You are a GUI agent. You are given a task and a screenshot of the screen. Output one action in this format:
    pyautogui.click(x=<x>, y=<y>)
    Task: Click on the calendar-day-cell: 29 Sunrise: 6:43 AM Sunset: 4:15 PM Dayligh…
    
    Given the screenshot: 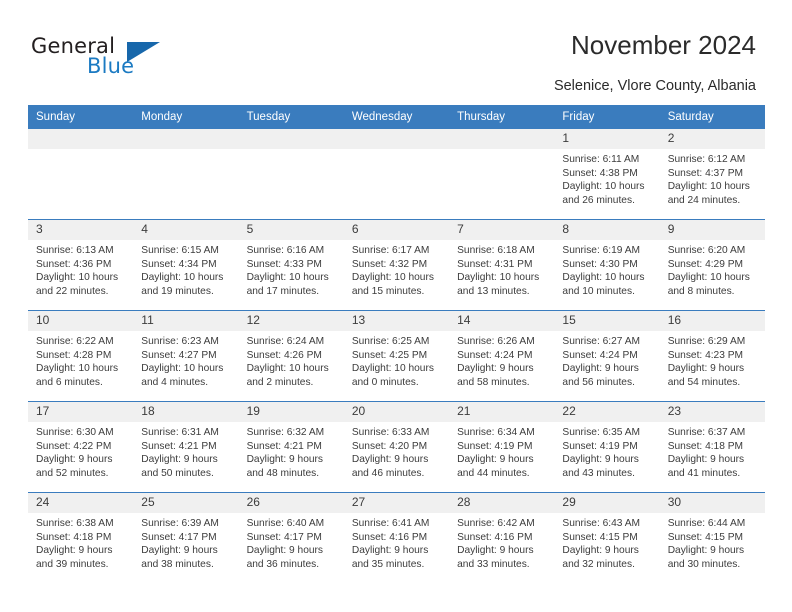 What is the action you would take?
    pyautogui.click(x=607, y=537)
    